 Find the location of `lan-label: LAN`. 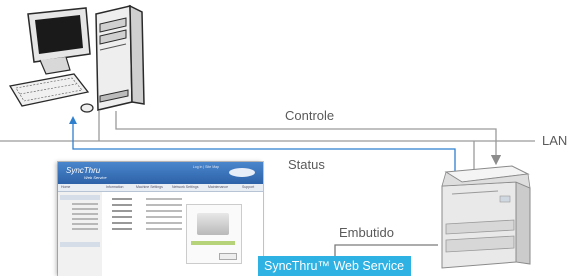

lan-label: LAN is located at coordinates (555, 140).